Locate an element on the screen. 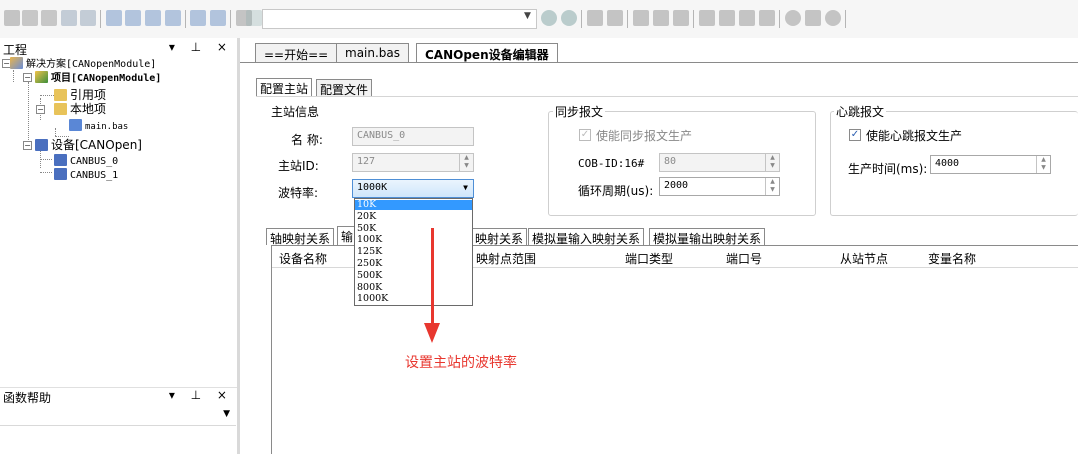 The image size is (1078, 454). pause-icon is located at coordinates (767, 18).